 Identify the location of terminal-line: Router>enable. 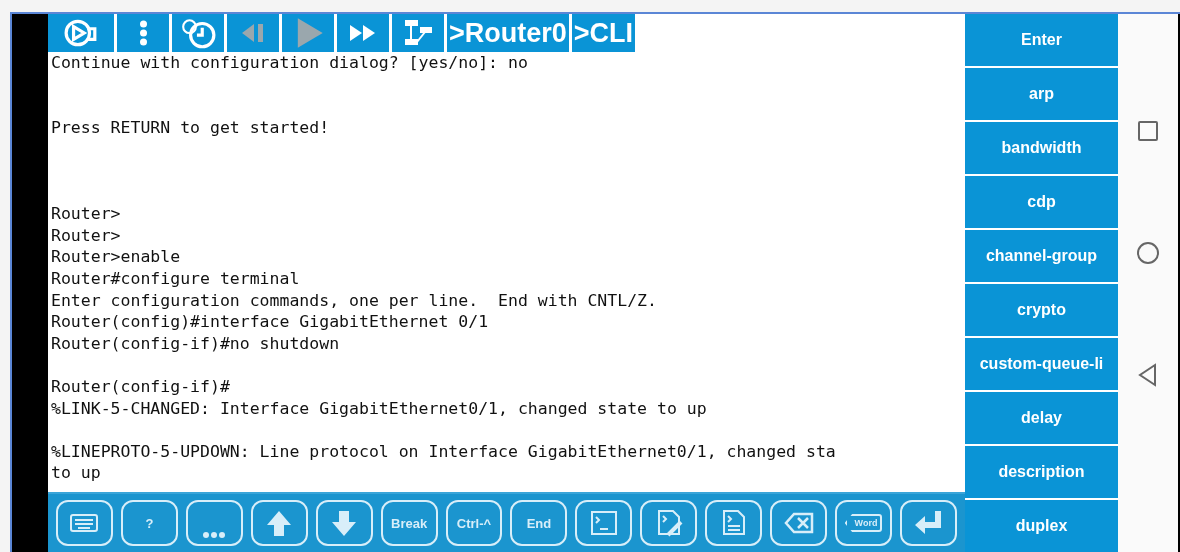
(116, 257).